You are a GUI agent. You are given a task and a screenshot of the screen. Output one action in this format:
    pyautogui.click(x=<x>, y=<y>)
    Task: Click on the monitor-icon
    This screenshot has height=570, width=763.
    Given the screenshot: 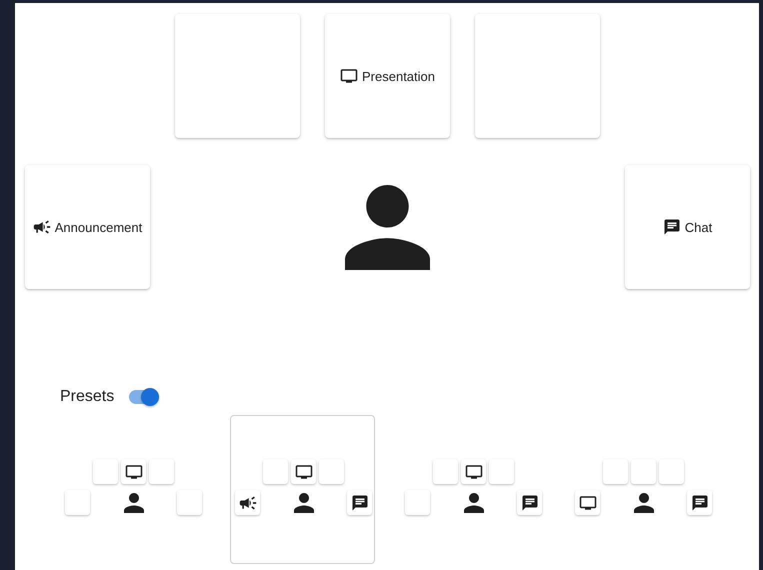 What is the action you would take?
    pyautogui.click(x=349, y=76)
    